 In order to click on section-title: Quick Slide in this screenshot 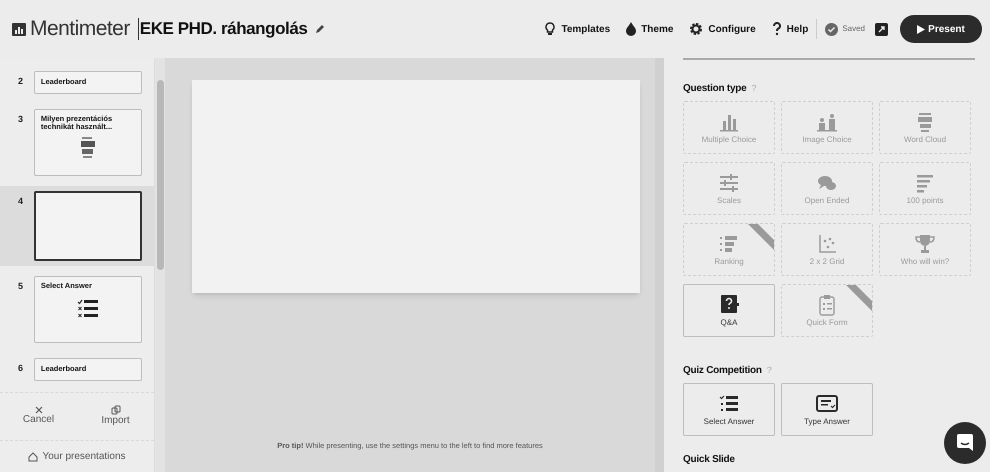, I will do `click(709, 459)`.